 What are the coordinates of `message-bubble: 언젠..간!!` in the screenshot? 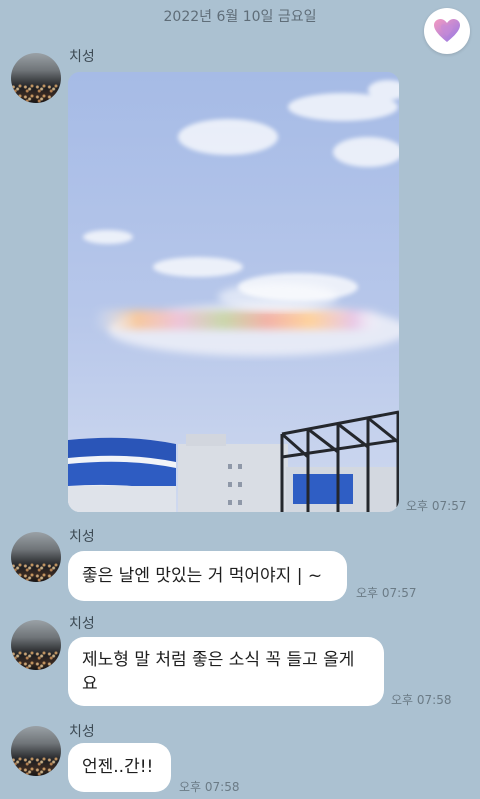 It's located at (119, 767).